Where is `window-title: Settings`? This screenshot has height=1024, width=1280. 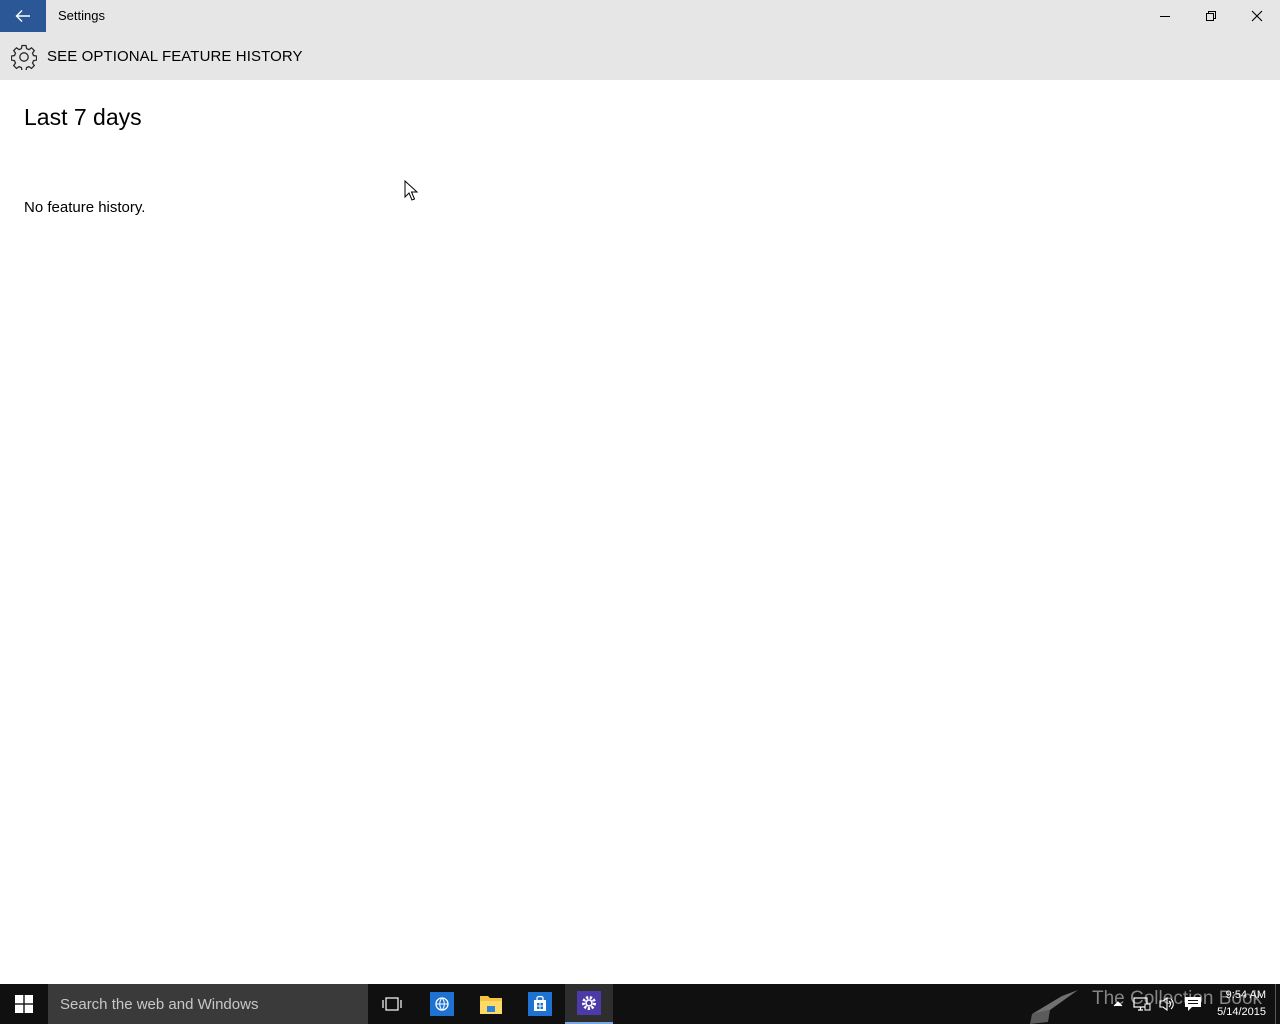
window-title: Settings is located at coordinates (81, 15).